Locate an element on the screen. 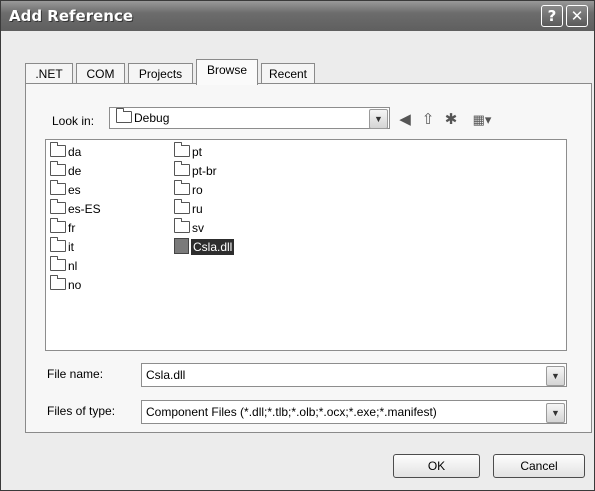 The width and height of the screenshot is (595, 491). folder-label: pt-br is located at coordinates (204, 171).